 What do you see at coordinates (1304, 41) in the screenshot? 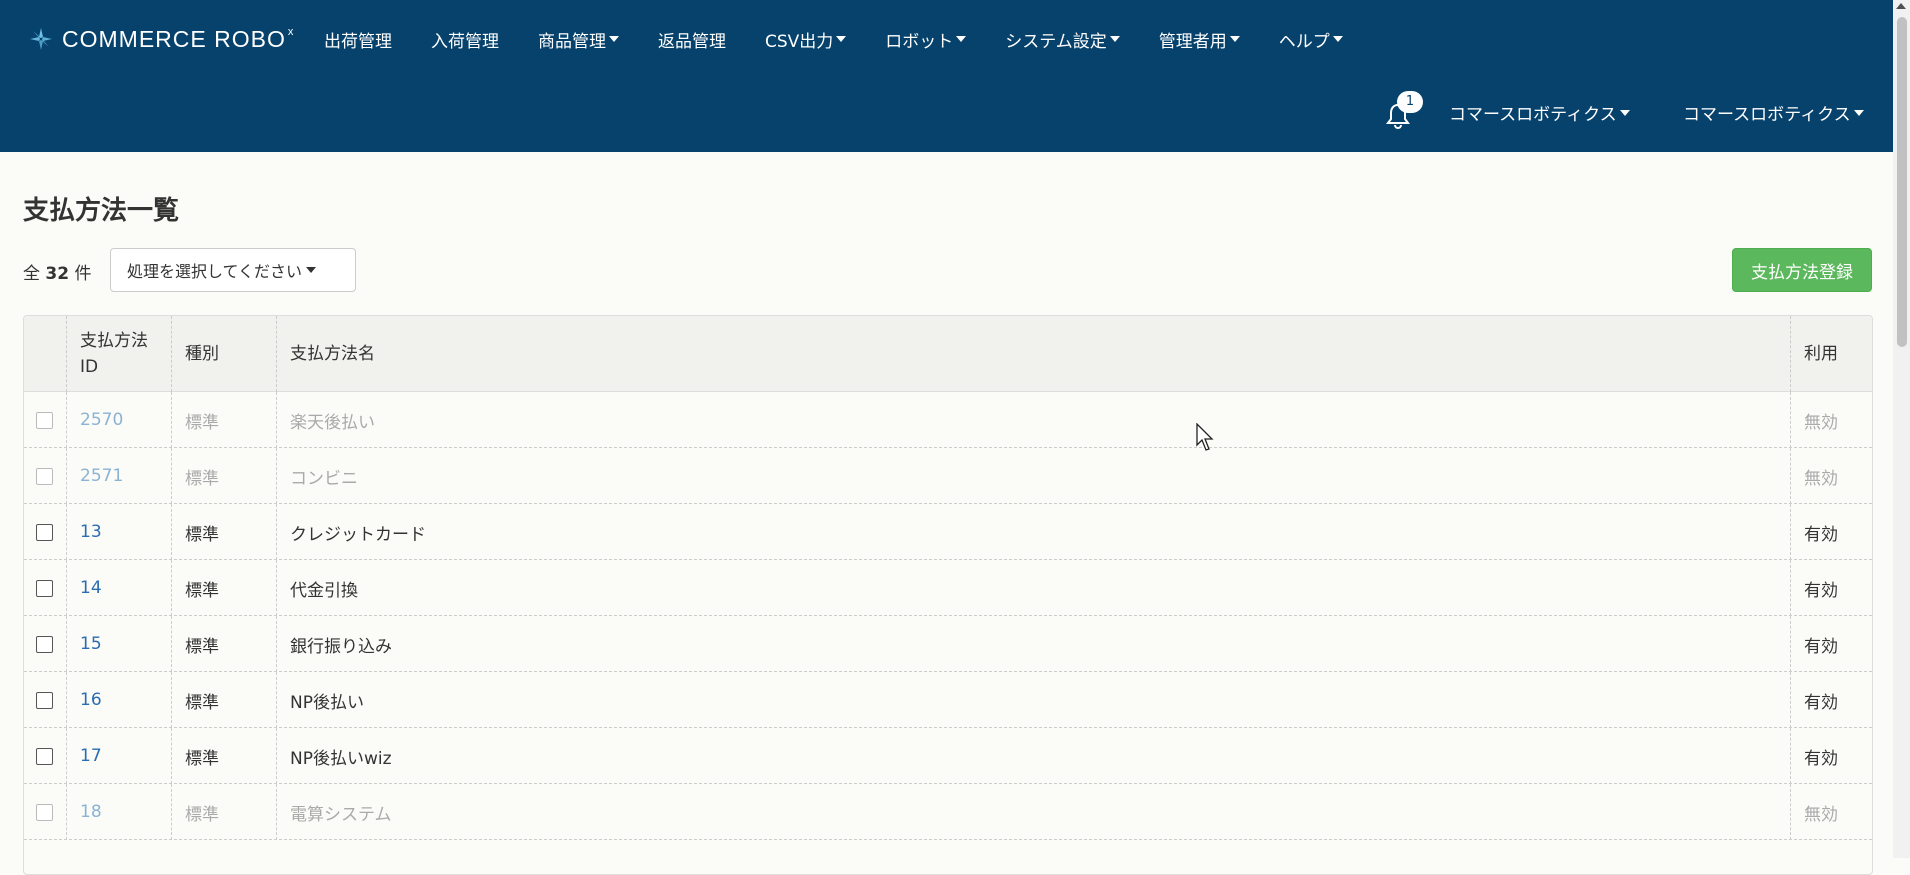
I see `nav-item-label: ヘルプ` at bounding box center [1304, 41].